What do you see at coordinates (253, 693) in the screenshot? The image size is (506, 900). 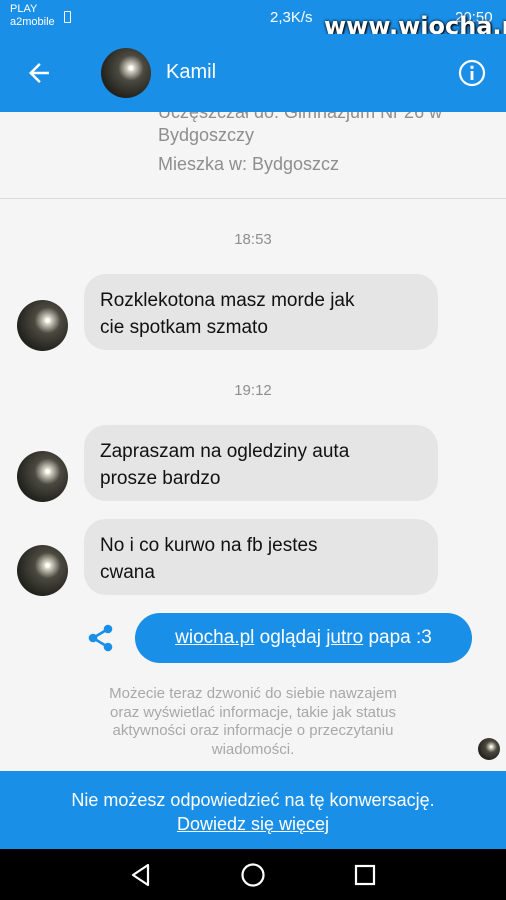 I see `notice-line: Możecie teraz dzwonić do siebie nawzajem` at bounding box center [253, 693].